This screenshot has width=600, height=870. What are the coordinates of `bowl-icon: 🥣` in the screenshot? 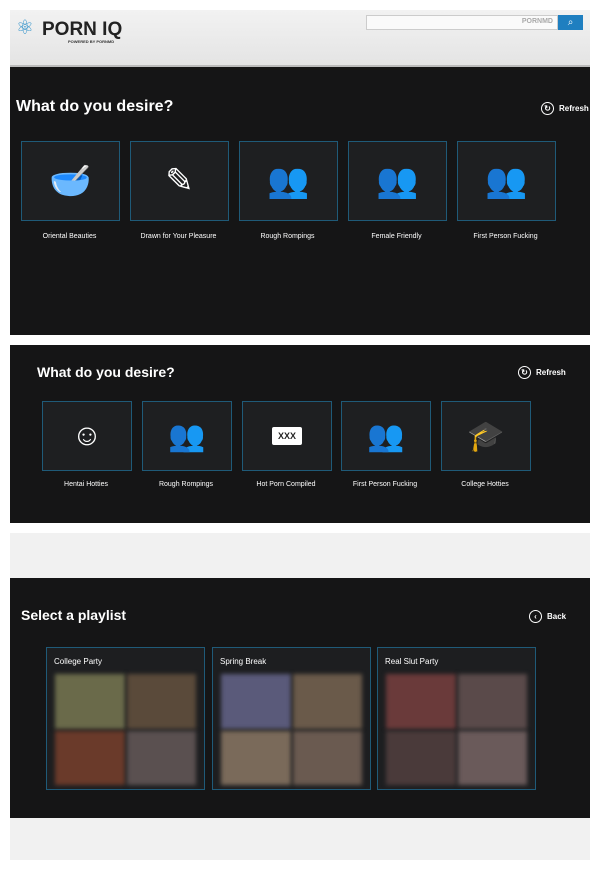 It's located at (70, 181).